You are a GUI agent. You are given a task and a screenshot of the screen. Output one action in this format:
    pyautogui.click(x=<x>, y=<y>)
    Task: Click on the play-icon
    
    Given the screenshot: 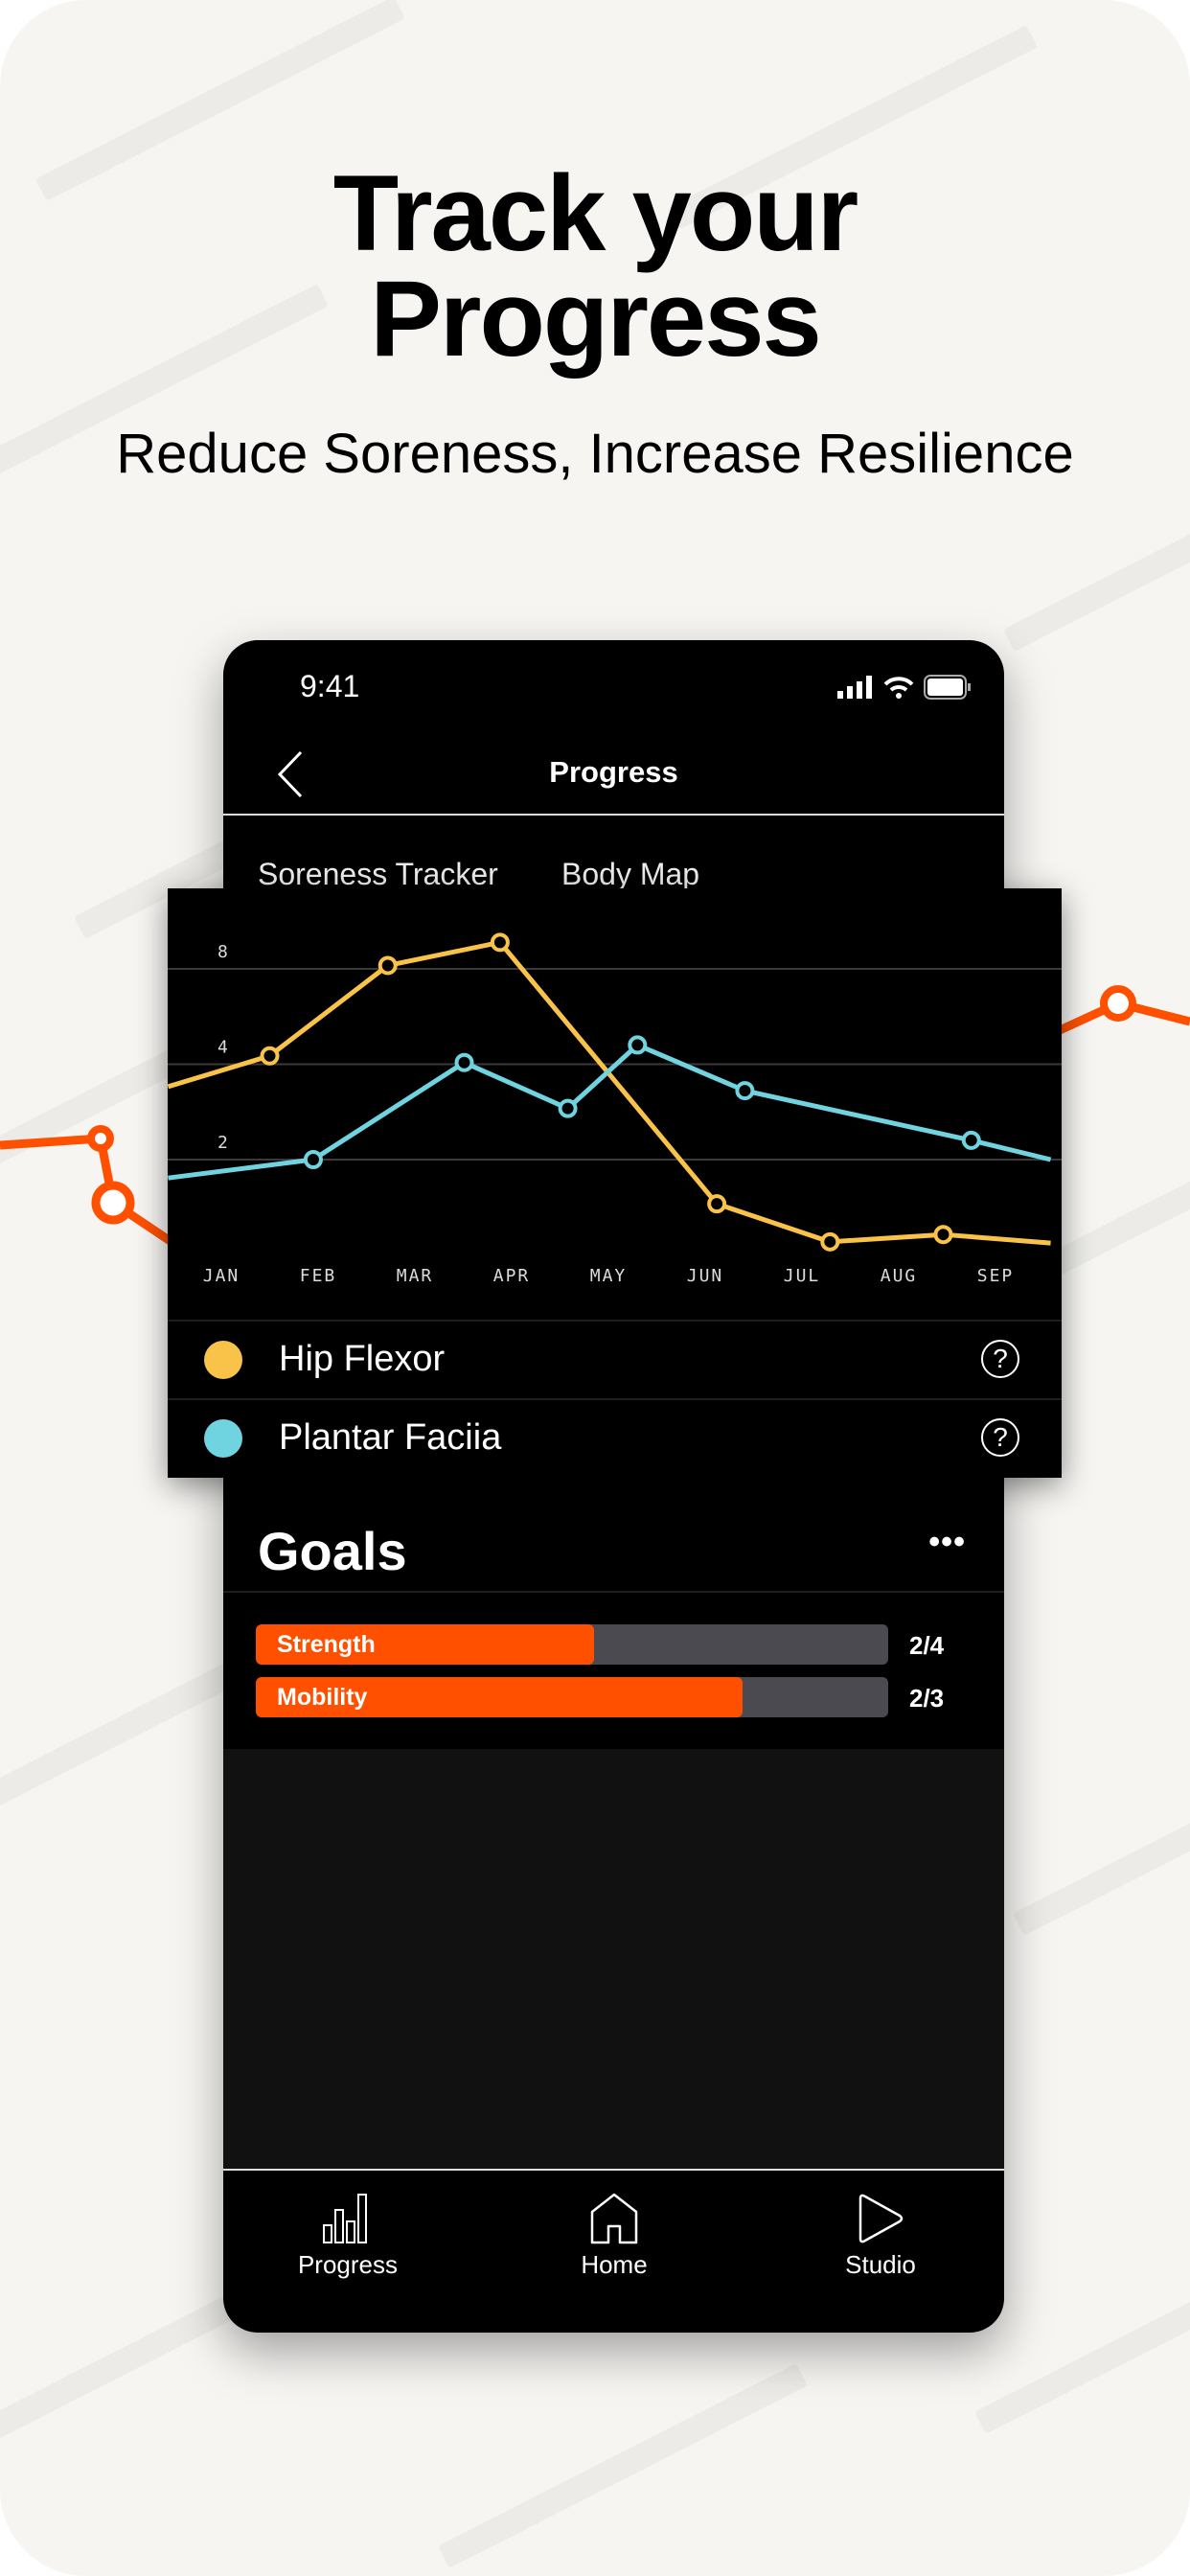 What is the action you would take?
    pyautogui.click(x=881, y=2218)
    